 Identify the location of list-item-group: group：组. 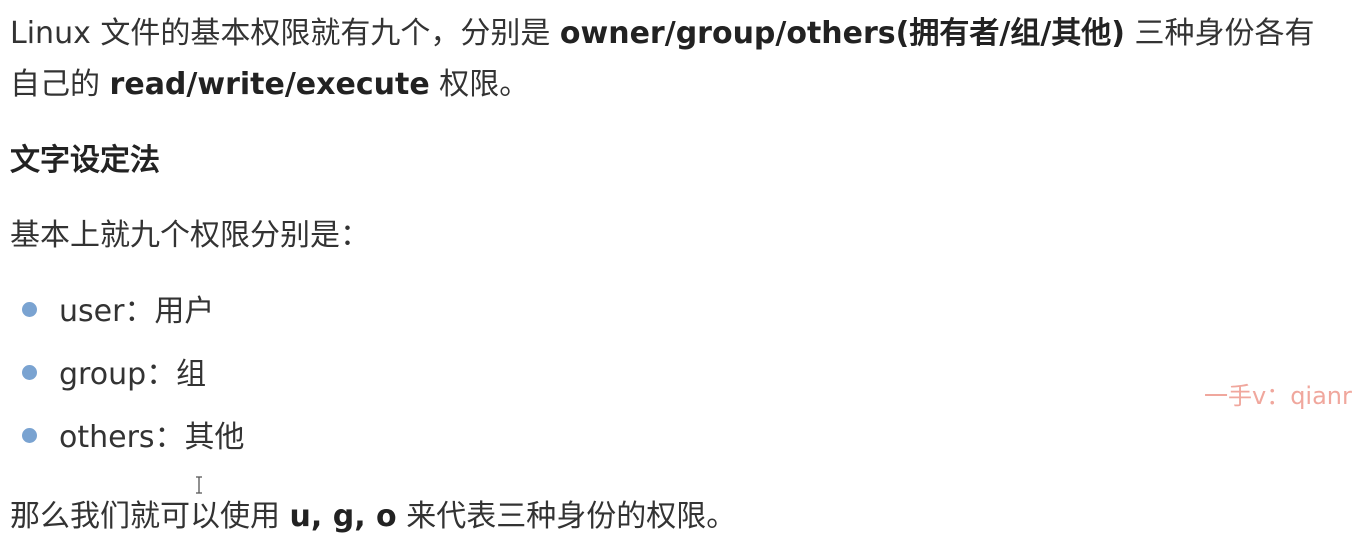
(114, 375).